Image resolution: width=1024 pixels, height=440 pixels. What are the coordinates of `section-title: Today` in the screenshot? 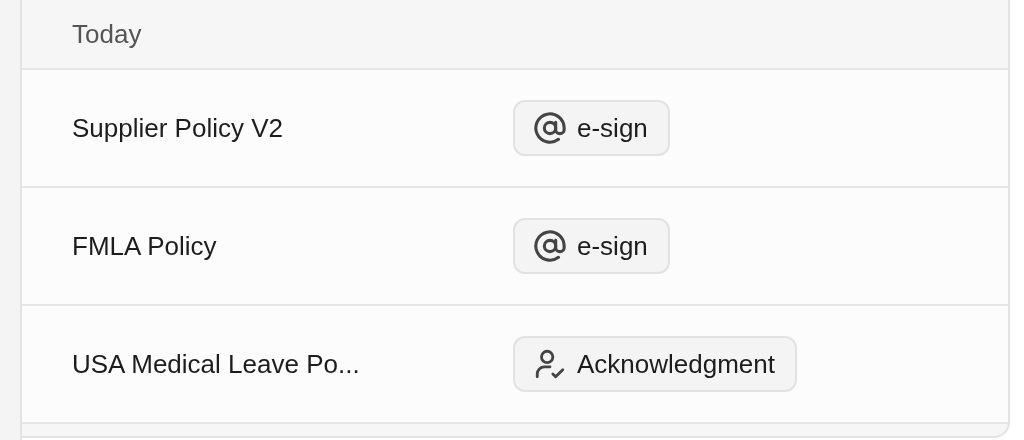 It's located at (107, 34).